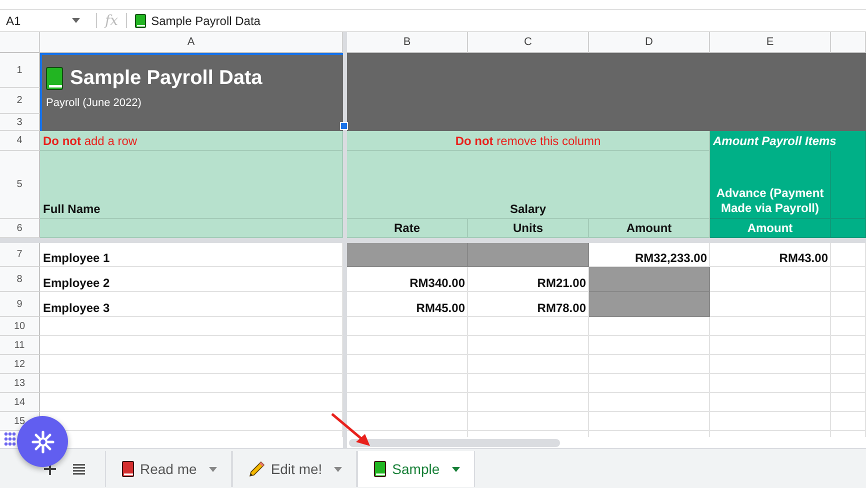  What do you see at coordinates (256, 469) in the screenshot?
I see `pencil-icon` at bounding box center [256, 469].